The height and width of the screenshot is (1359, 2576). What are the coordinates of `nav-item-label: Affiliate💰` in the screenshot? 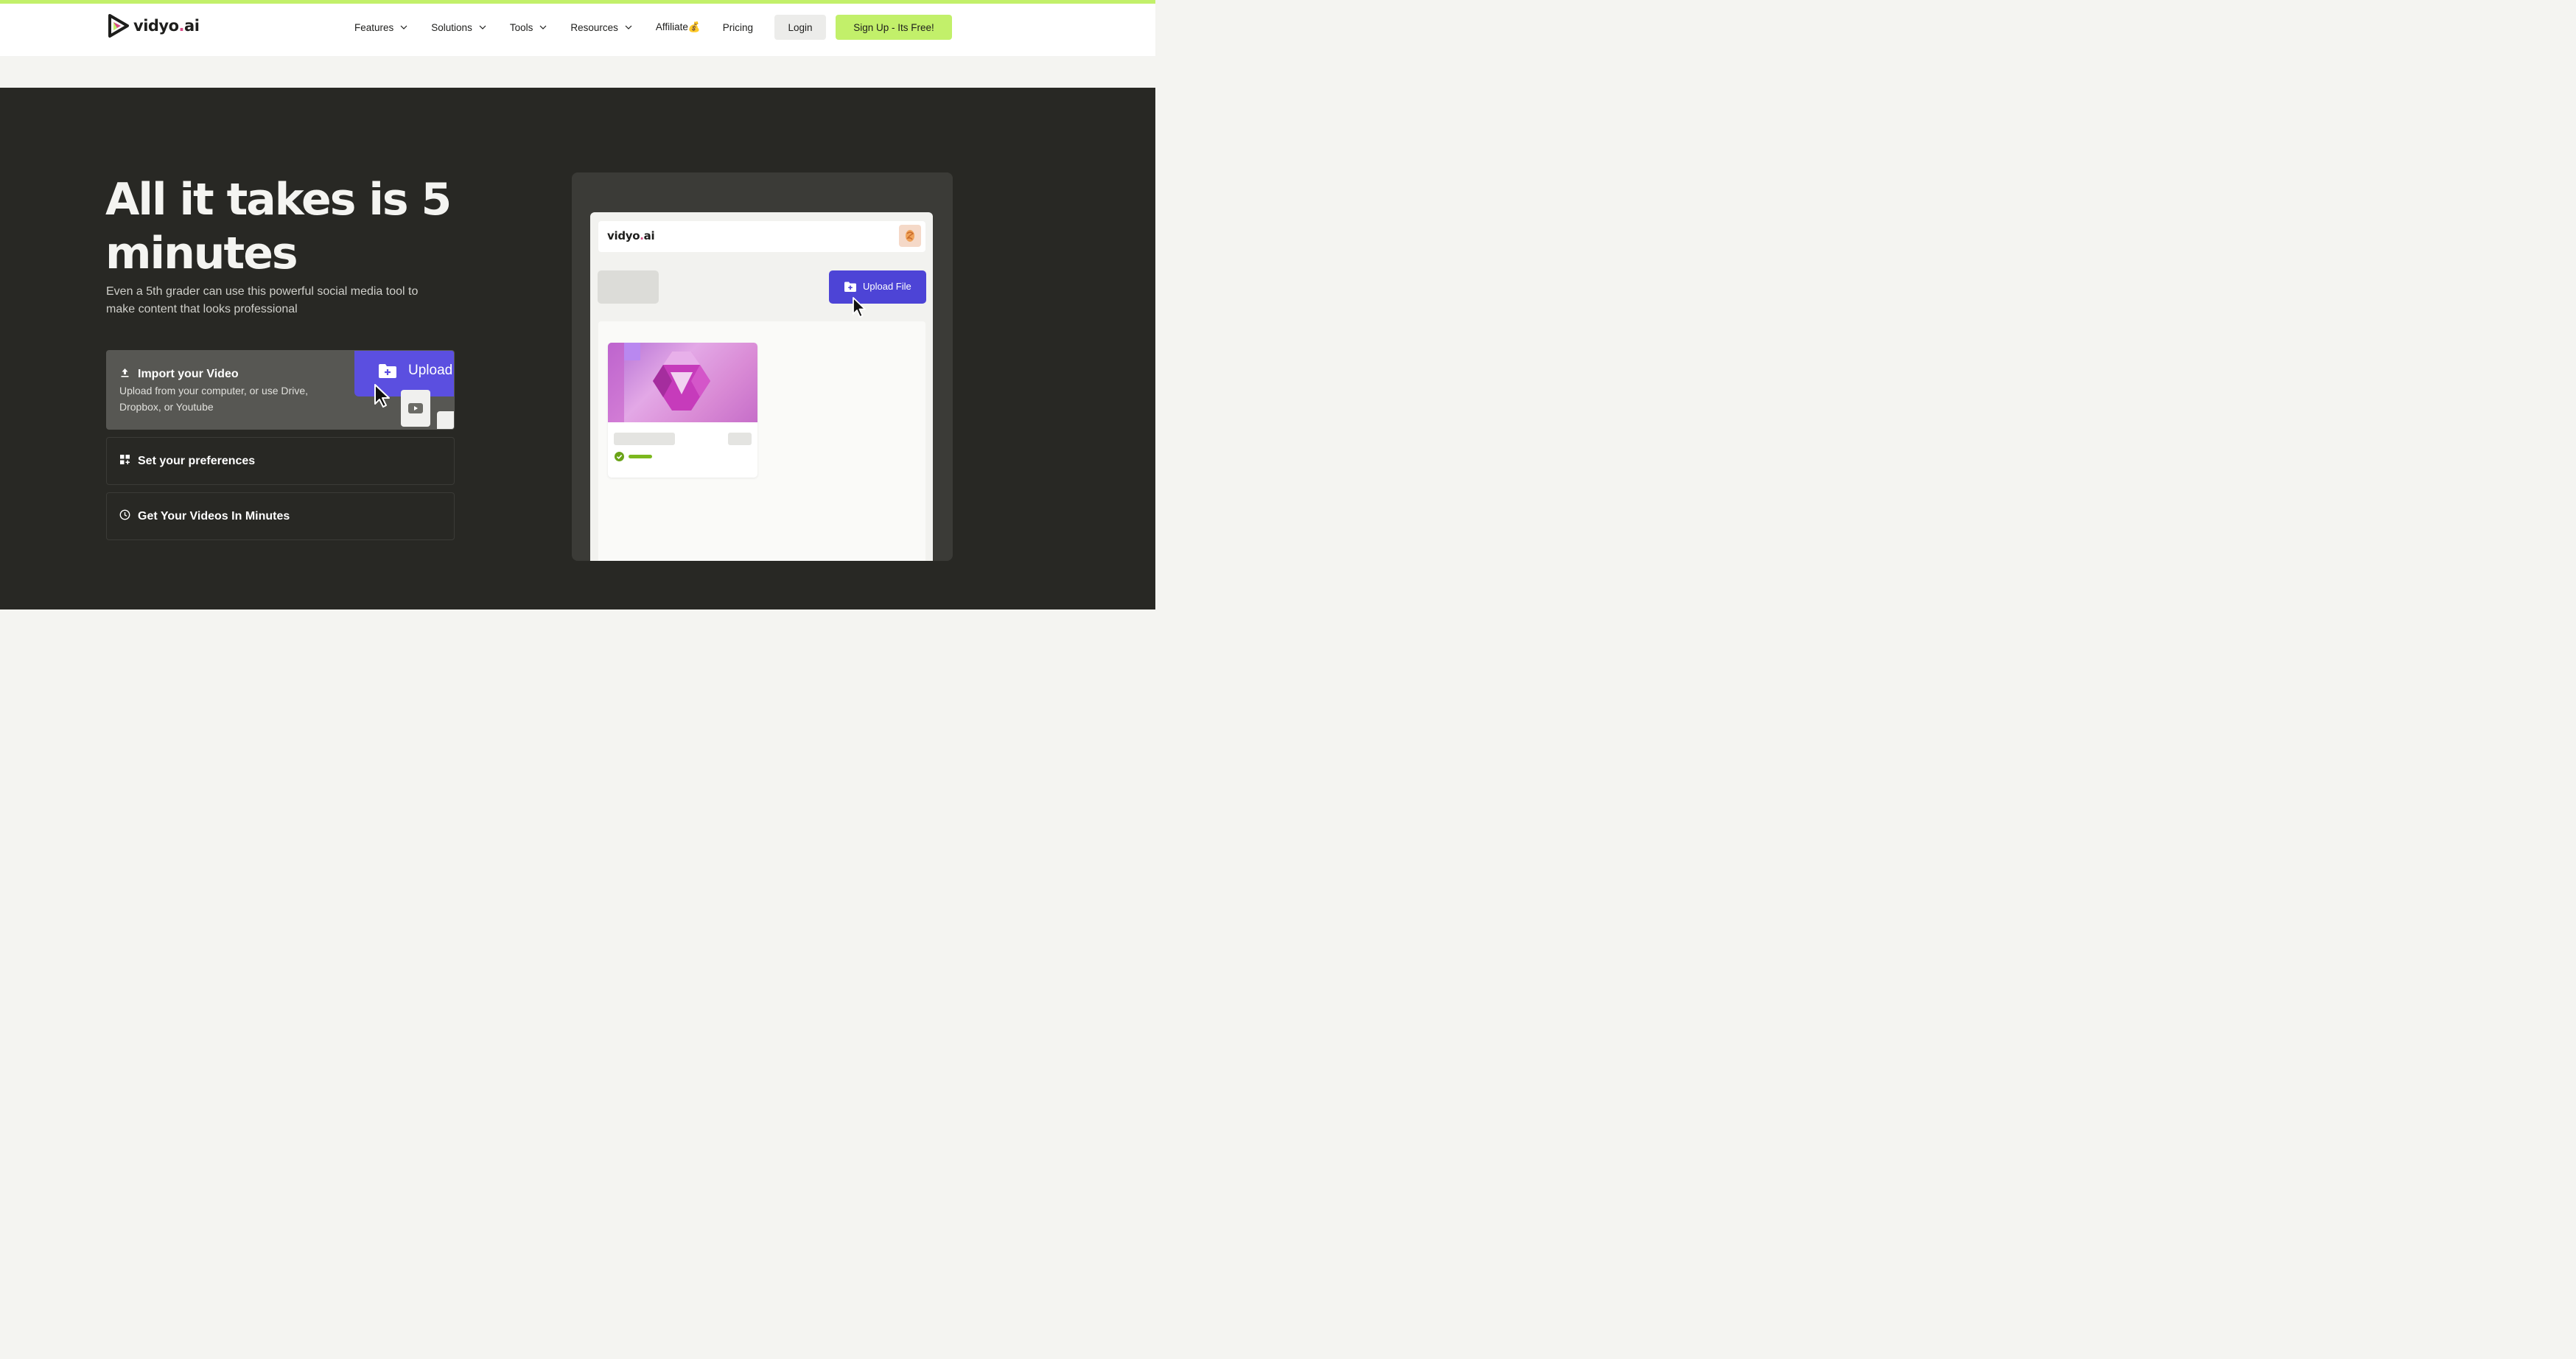 It's located at (678, 26).